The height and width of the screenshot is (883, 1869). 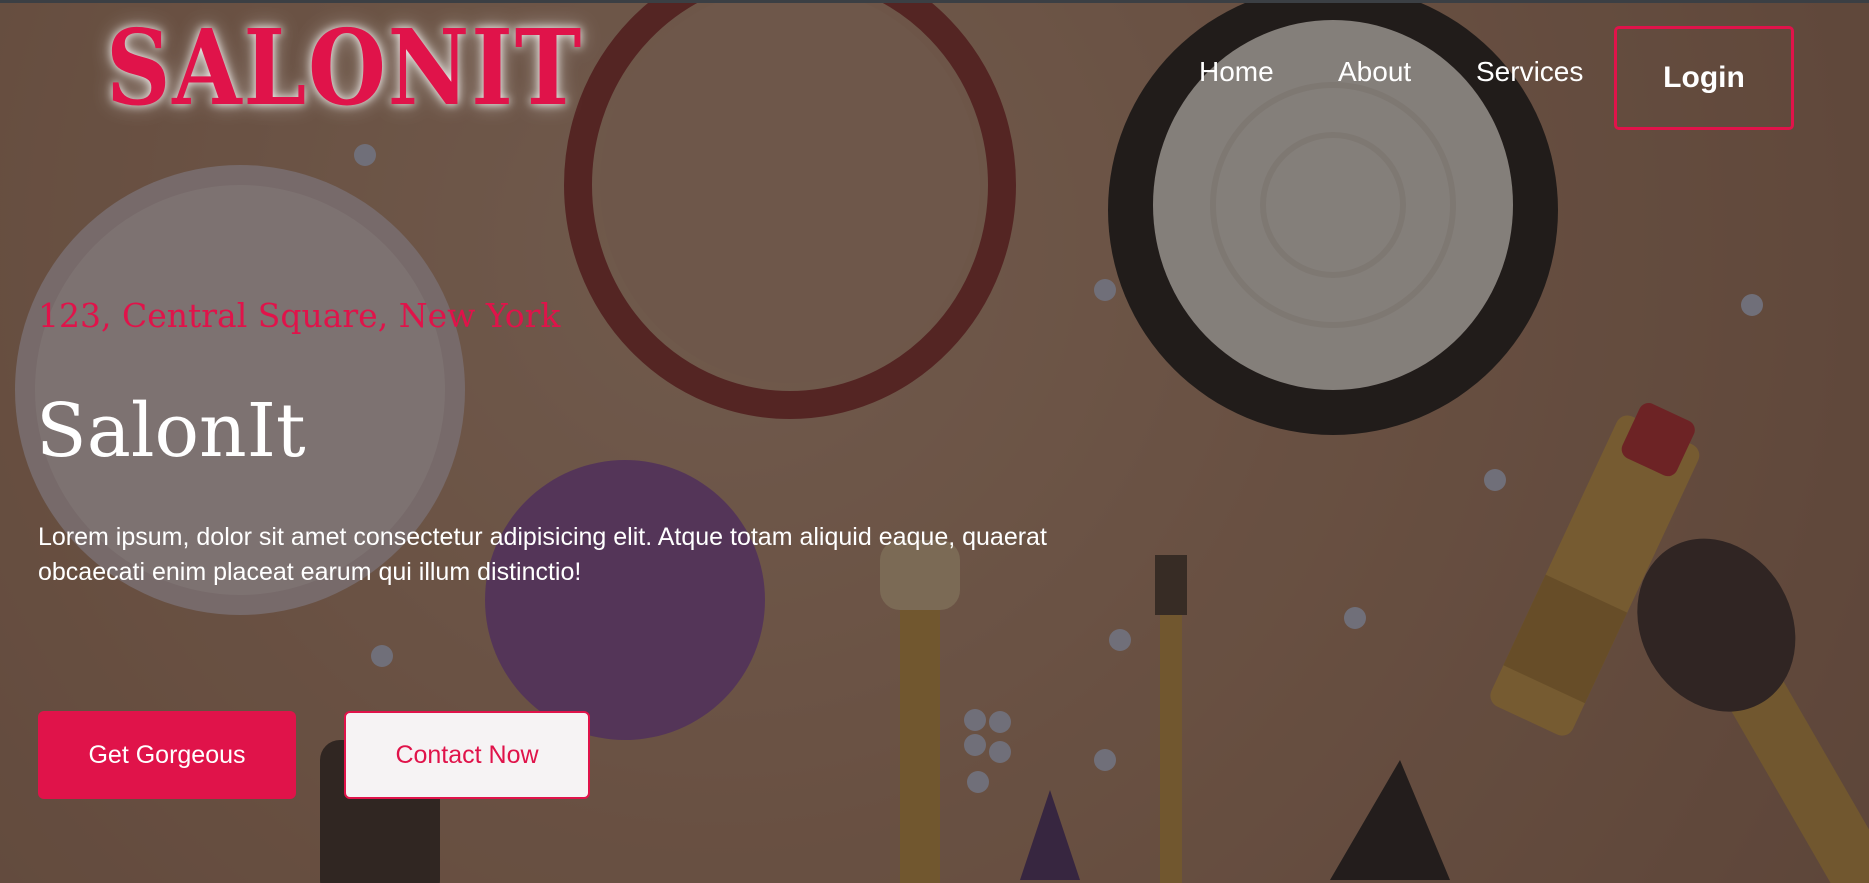 What do you see at coordinates (1374, 72) in the screenshot?
I see `nav-link-about: About` at bounding box center [1374, 72].